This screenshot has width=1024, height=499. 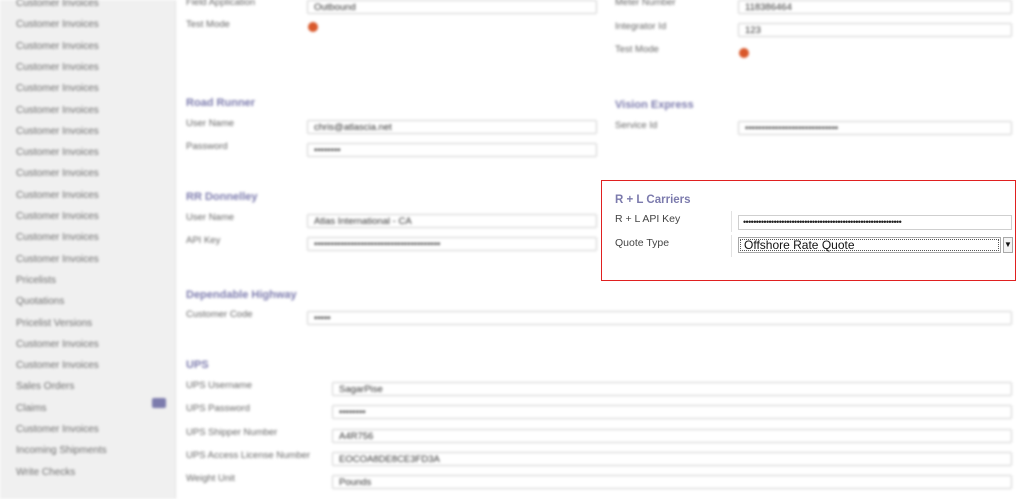 What do you see at coordinates (197, 365) in the screenshot?
I see `ups-title: UPS` at bounding box center [197, 365].